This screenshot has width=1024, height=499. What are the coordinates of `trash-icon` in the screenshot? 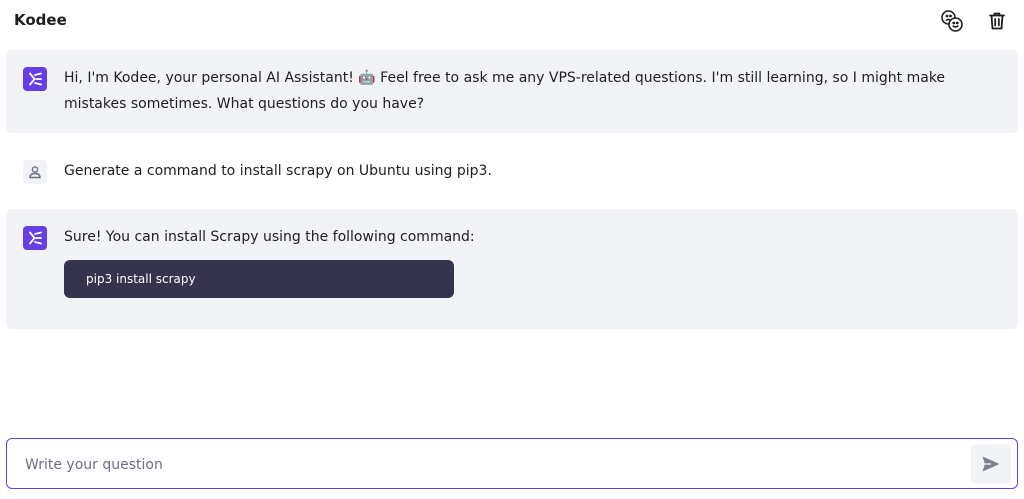 It's located at (997, 21).